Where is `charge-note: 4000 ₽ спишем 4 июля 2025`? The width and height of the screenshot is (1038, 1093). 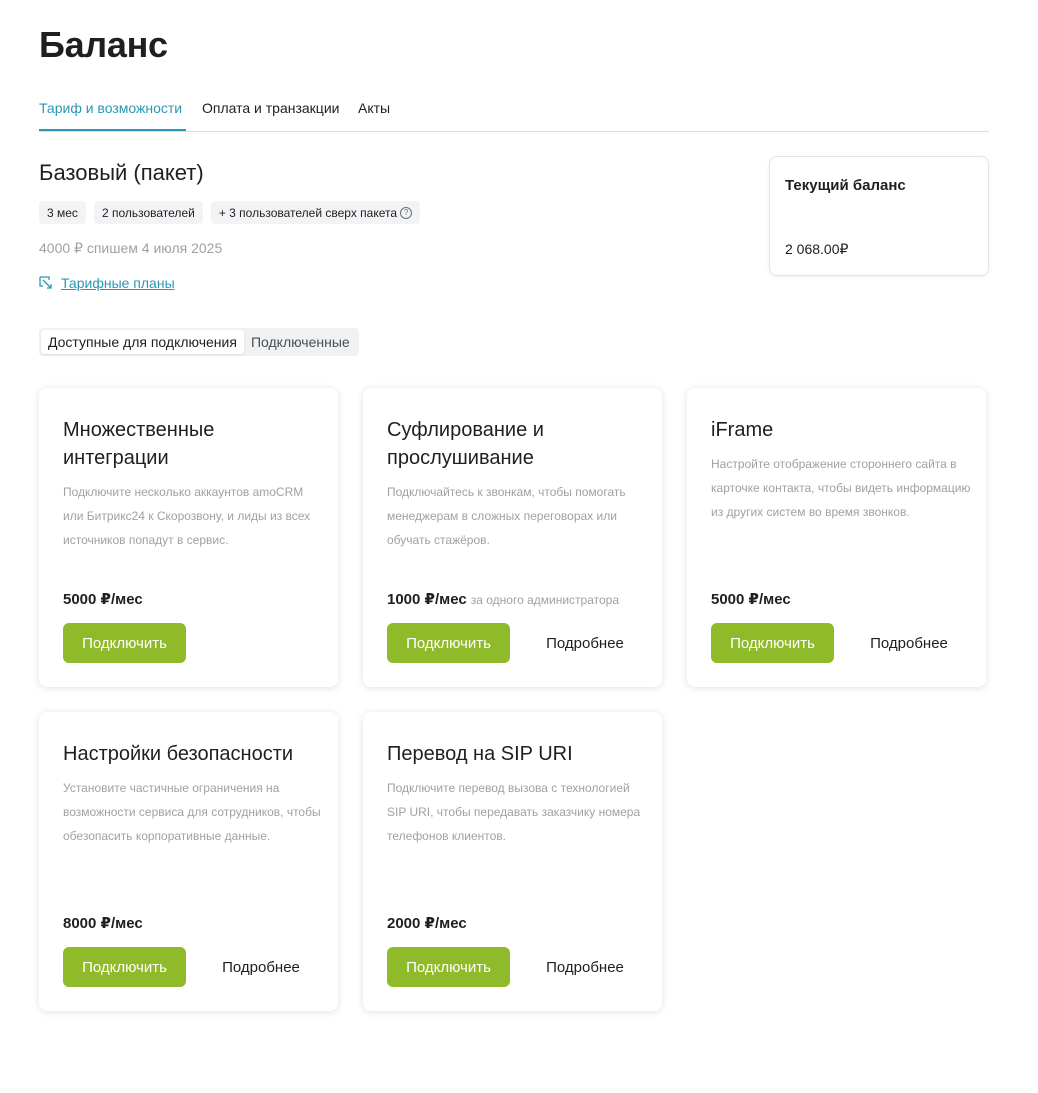
charge-note: 4000 ₽ спишем 4 июля 2025 is located at coordinates (131, 248).